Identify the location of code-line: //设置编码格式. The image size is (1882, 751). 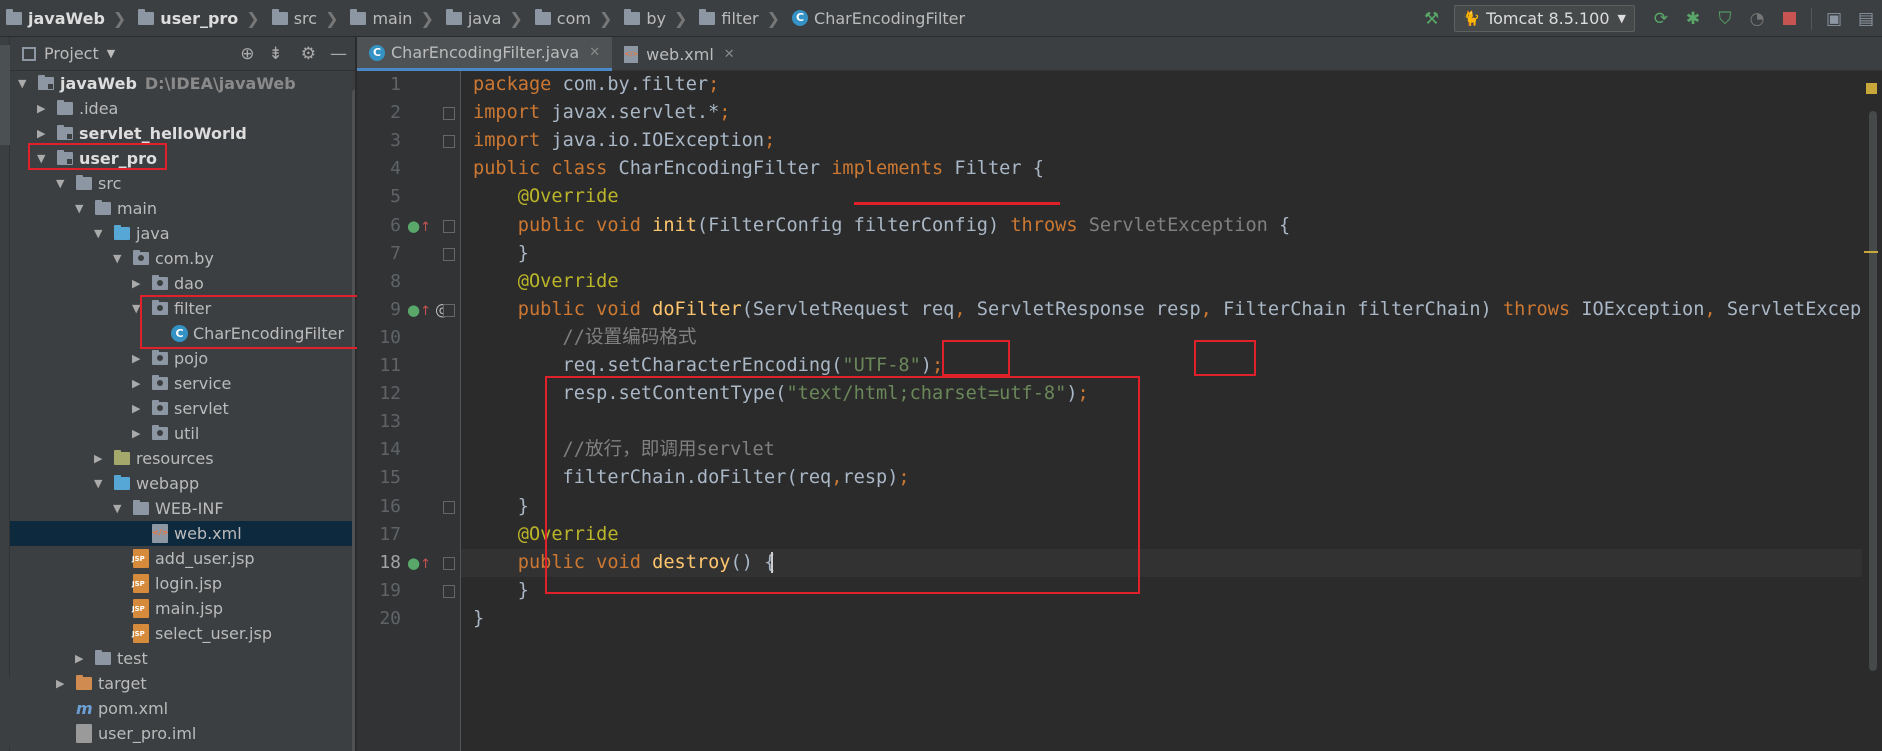
(585, 338).